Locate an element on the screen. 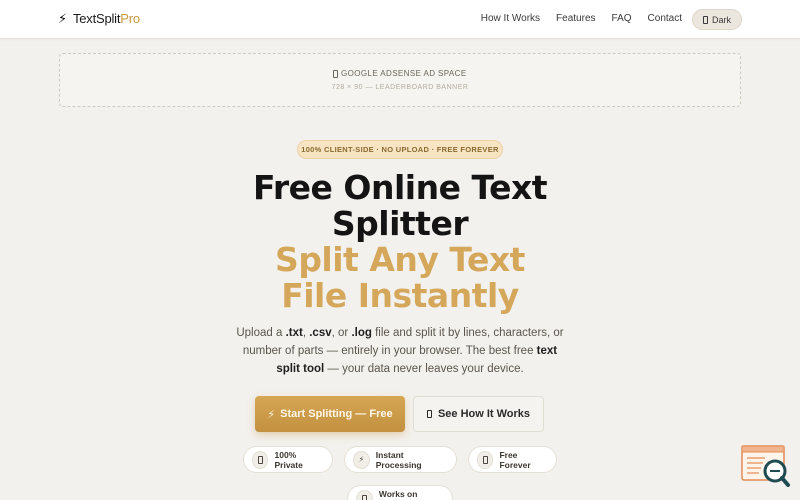 The width and height of the screenshot is (800, 500). feature-pill-private: 100% Private is located at coordinates (288, 459).